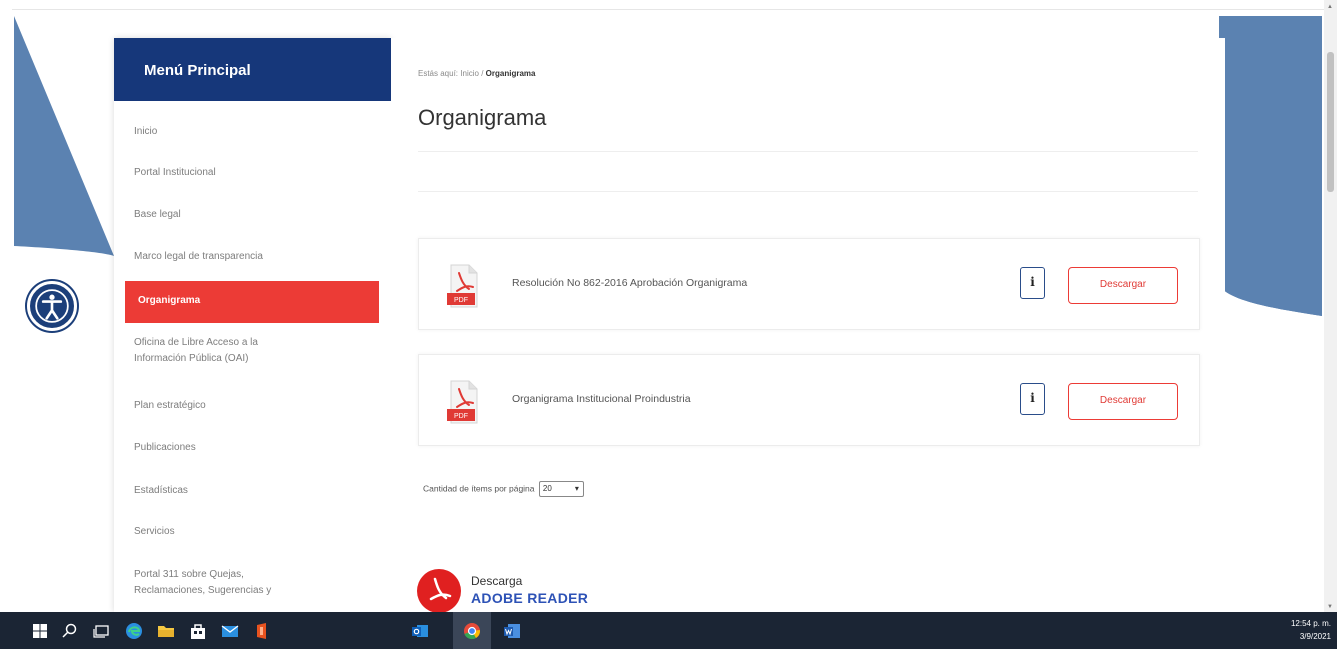  I want to click on word-icon, so click(512, 631).